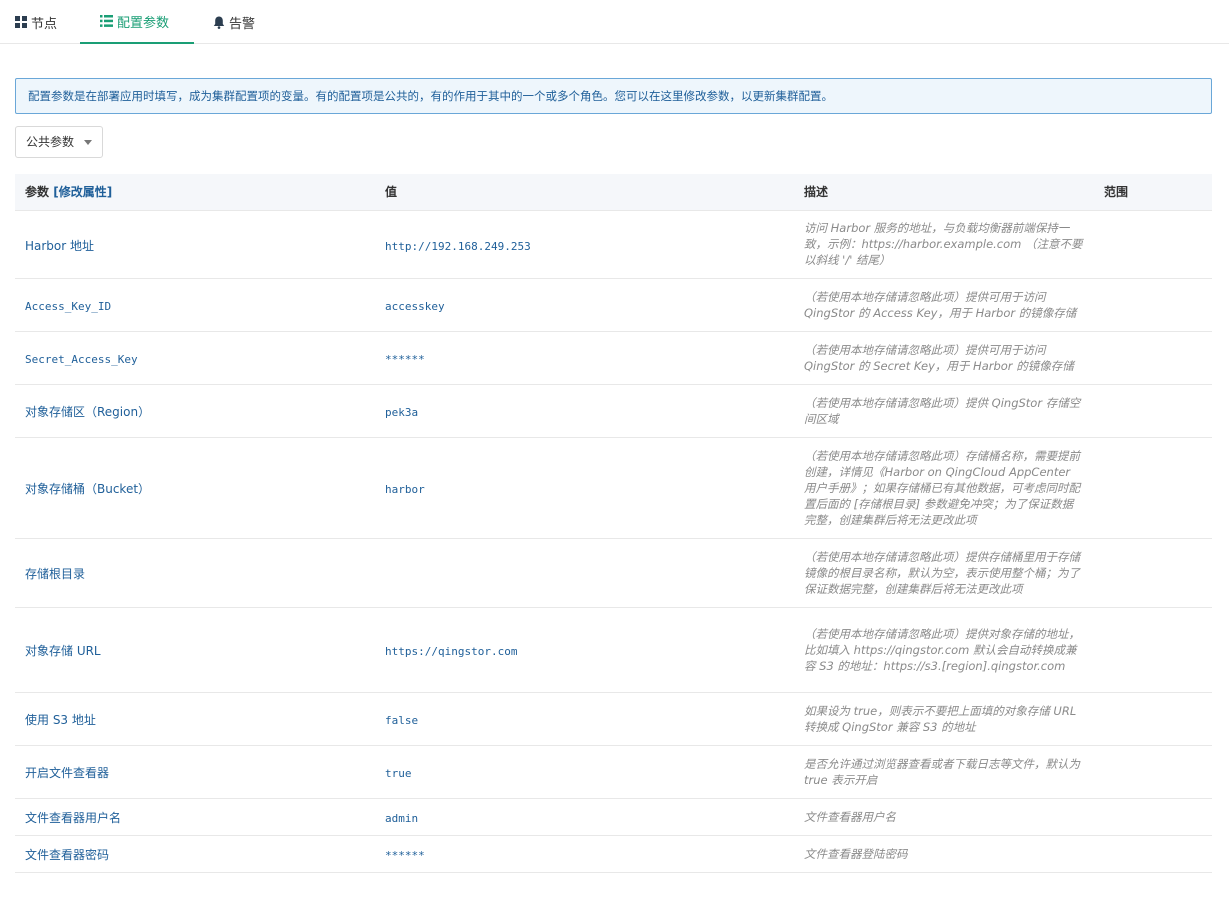 This screenshot has height=897, width=1229. Describe the element at coordinates (195, 305) in the screenshot. I see `param-name-cell: Access_Key_ID` at that location.